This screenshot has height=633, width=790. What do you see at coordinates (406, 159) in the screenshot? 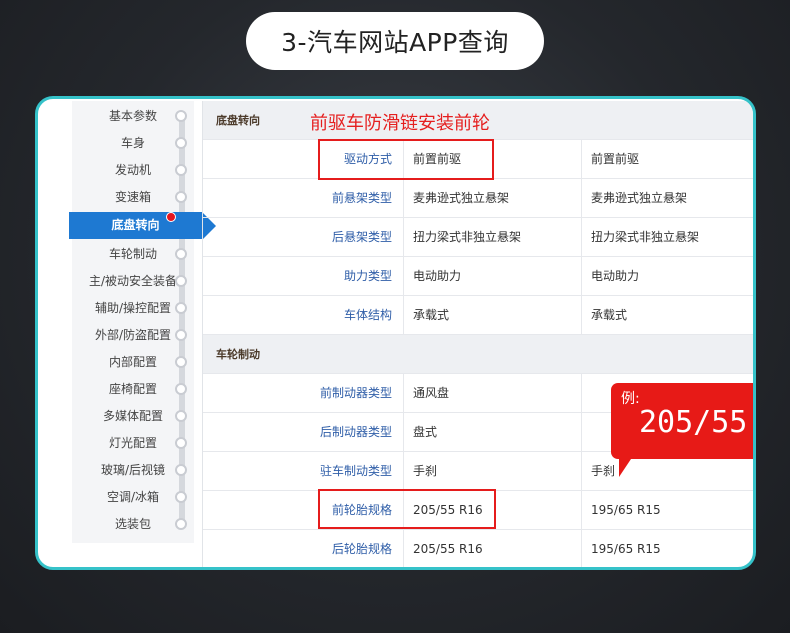
I see `highlight-box-drive` at bounding box center [406, 159].